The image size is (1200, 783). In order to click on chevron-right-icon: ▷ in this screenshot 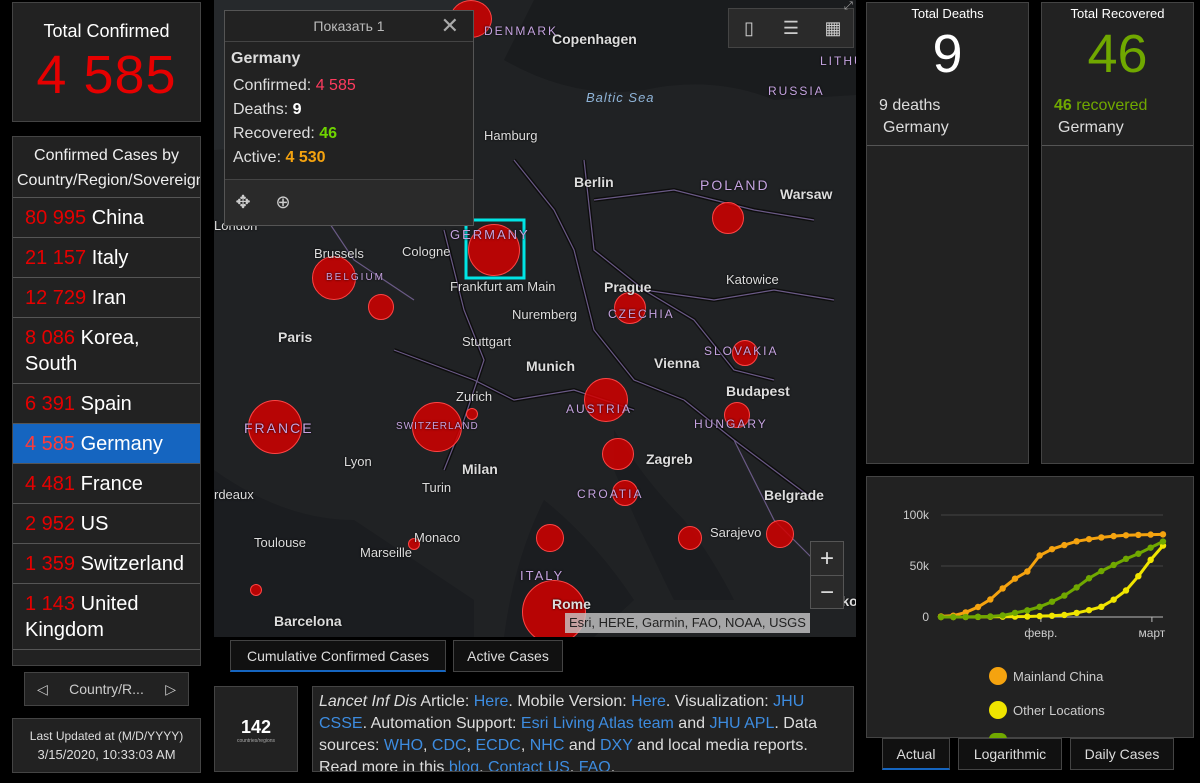, I will do `click(170, 689)`.